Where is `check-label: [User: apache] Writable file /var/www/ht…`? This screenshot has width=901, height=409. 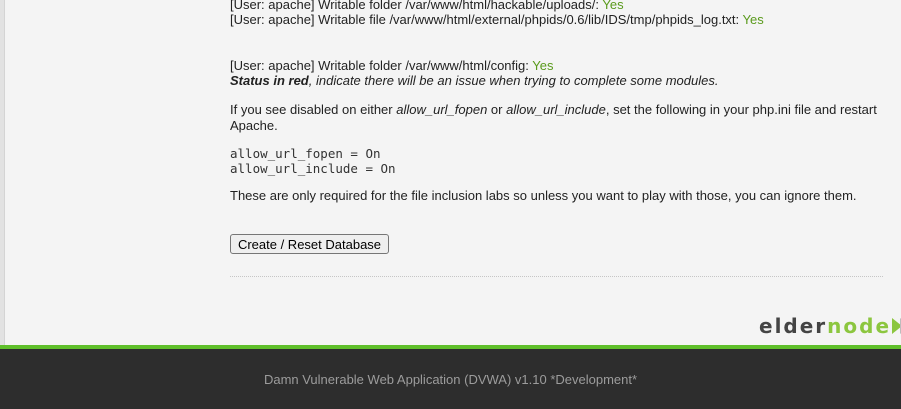
check-label: [User: apache] Writable file /var/www/ht… is located at coordinates (485, 19).